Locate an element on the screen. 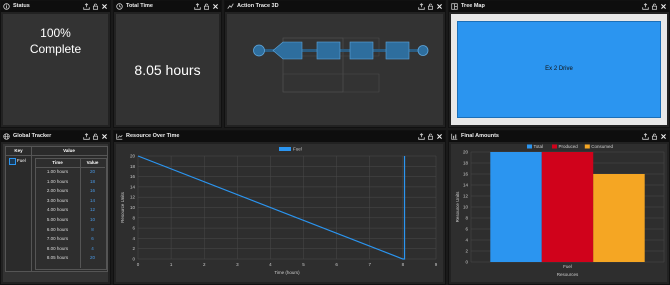 This screenshot has width=670, height=285. panel-header: Final Amounts is located at coordinates (559, 136).